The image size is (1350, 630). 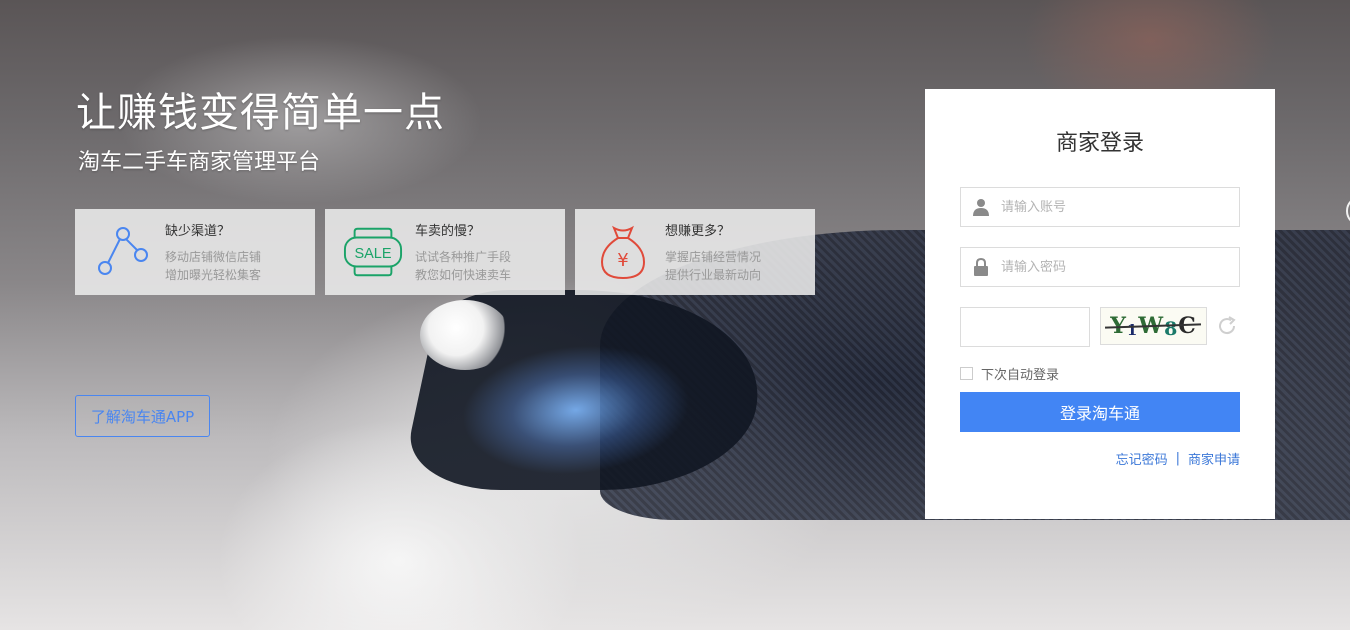 What do you see at coordinates (1132, 330) in the screenshot?
I see `captcha-char: 1` at bounding box center [1132, 330].